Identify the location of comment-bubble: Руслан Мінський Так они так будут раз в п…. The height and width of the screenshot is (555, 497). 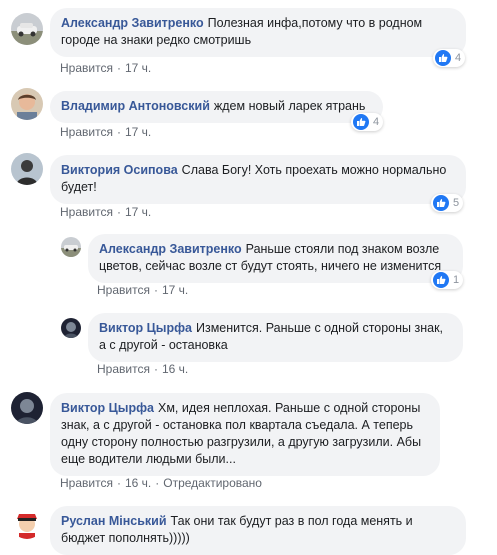
(258, 530).